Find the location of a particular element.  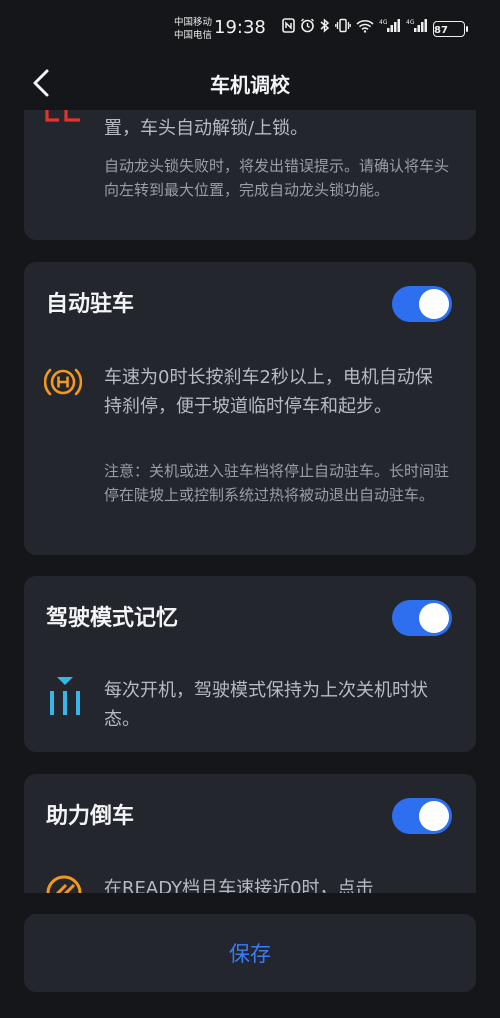

alarm-icon is located at coordinates (307, 28).